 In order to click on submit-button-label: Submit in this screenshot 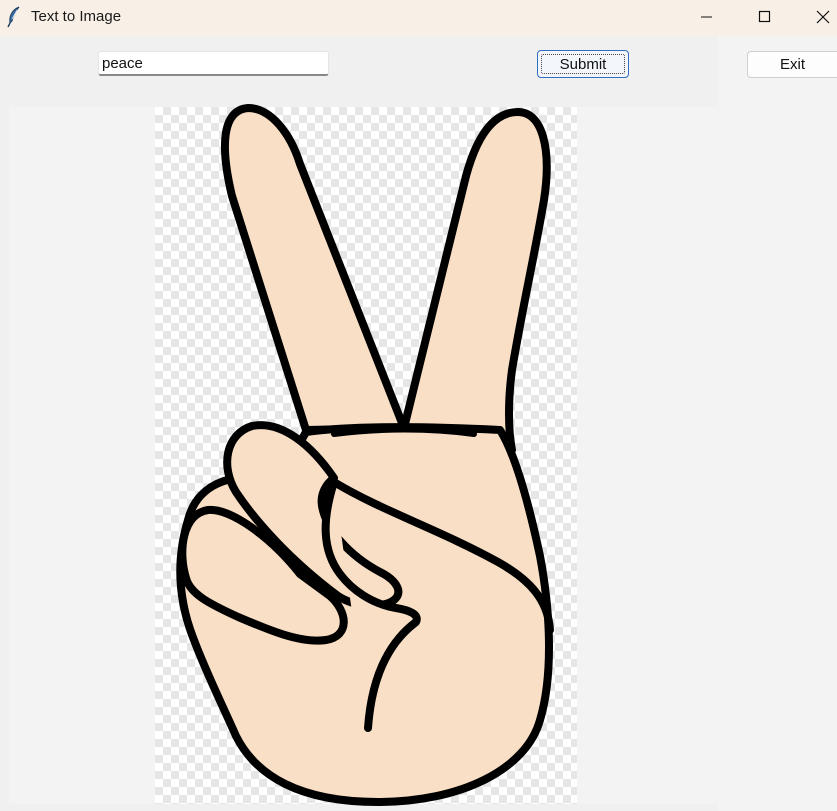, I will do `click(583, 64)`.